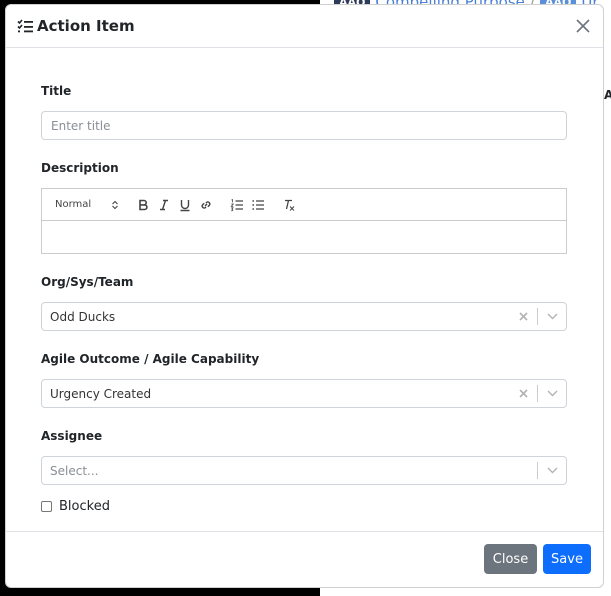 The height and width of the screenshot is (596, 611). Describe the element at coordinates (46, 506) in the screenshot. I see `blocked-checkbox` at that location.